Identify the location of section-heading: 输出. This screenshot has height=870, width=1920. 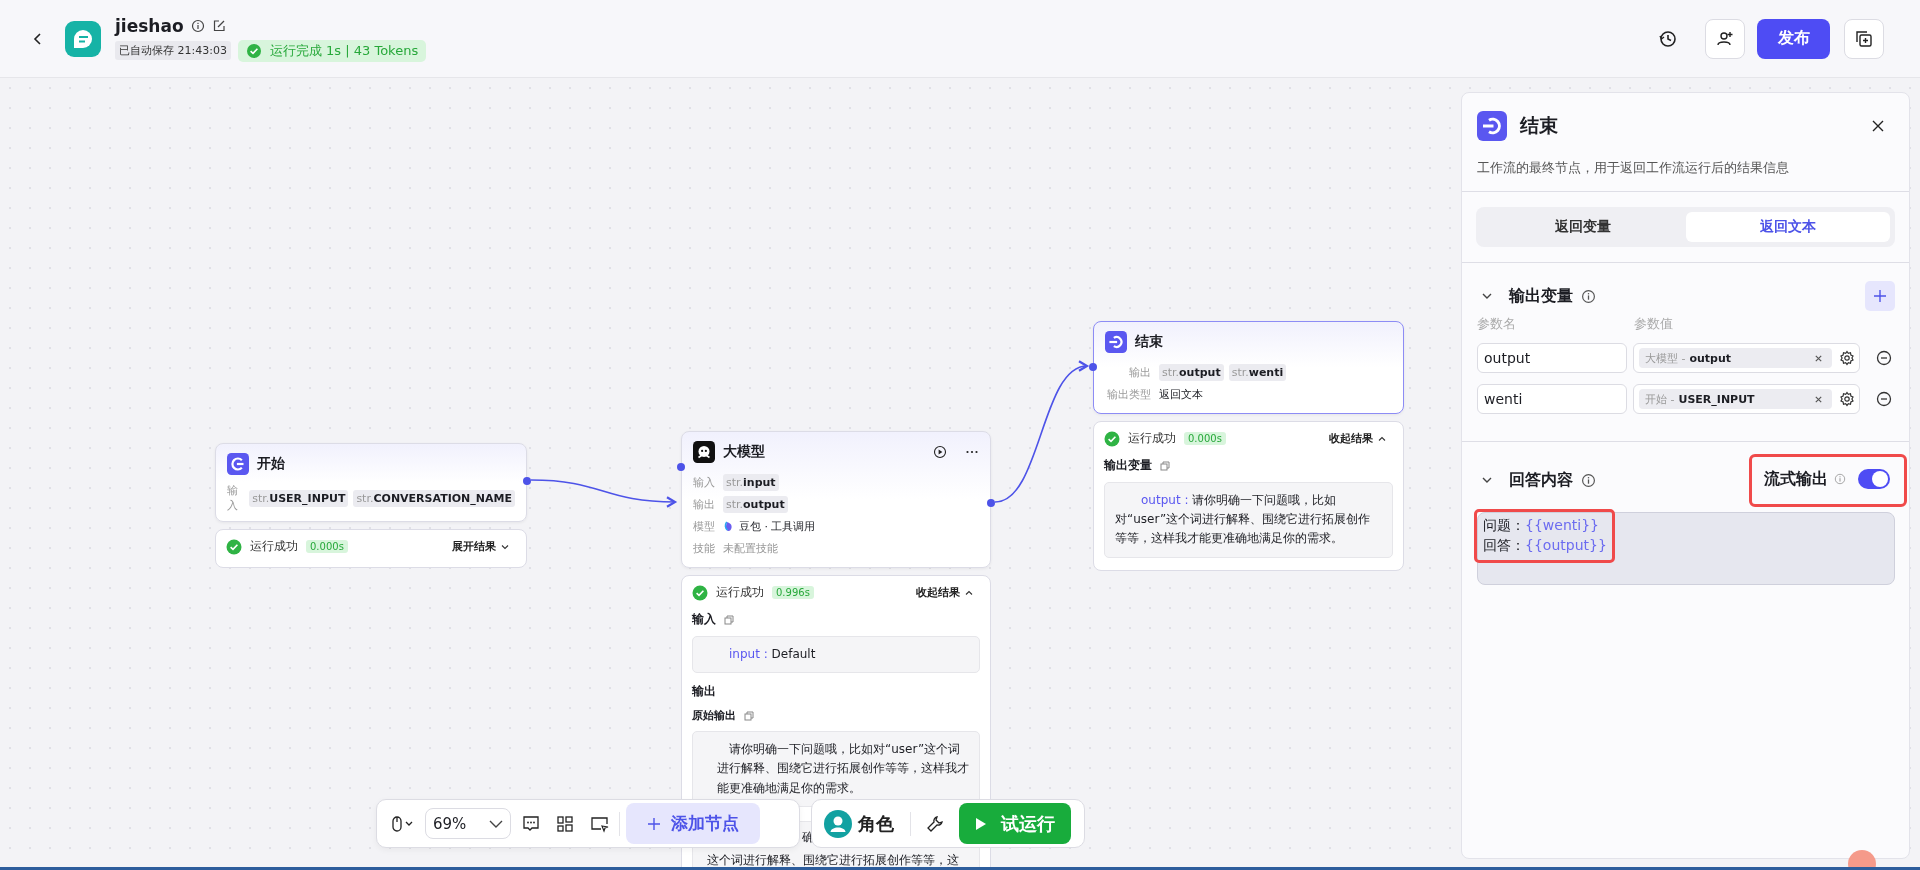
(704, 692).